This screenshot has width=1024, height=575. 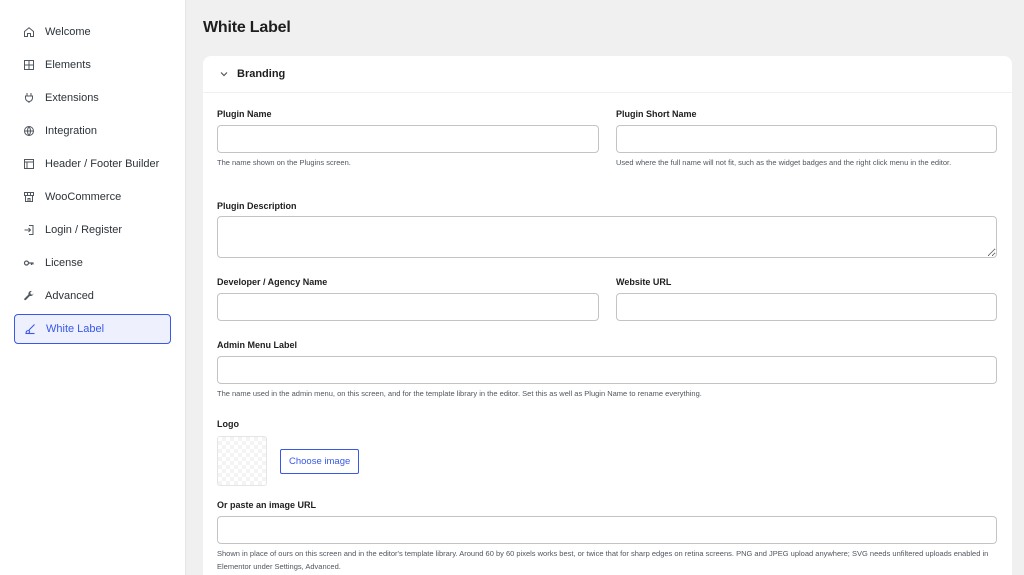 I want to click on sidebar-item-woocommerce: WooCommerce, so click(x=92, y=197).